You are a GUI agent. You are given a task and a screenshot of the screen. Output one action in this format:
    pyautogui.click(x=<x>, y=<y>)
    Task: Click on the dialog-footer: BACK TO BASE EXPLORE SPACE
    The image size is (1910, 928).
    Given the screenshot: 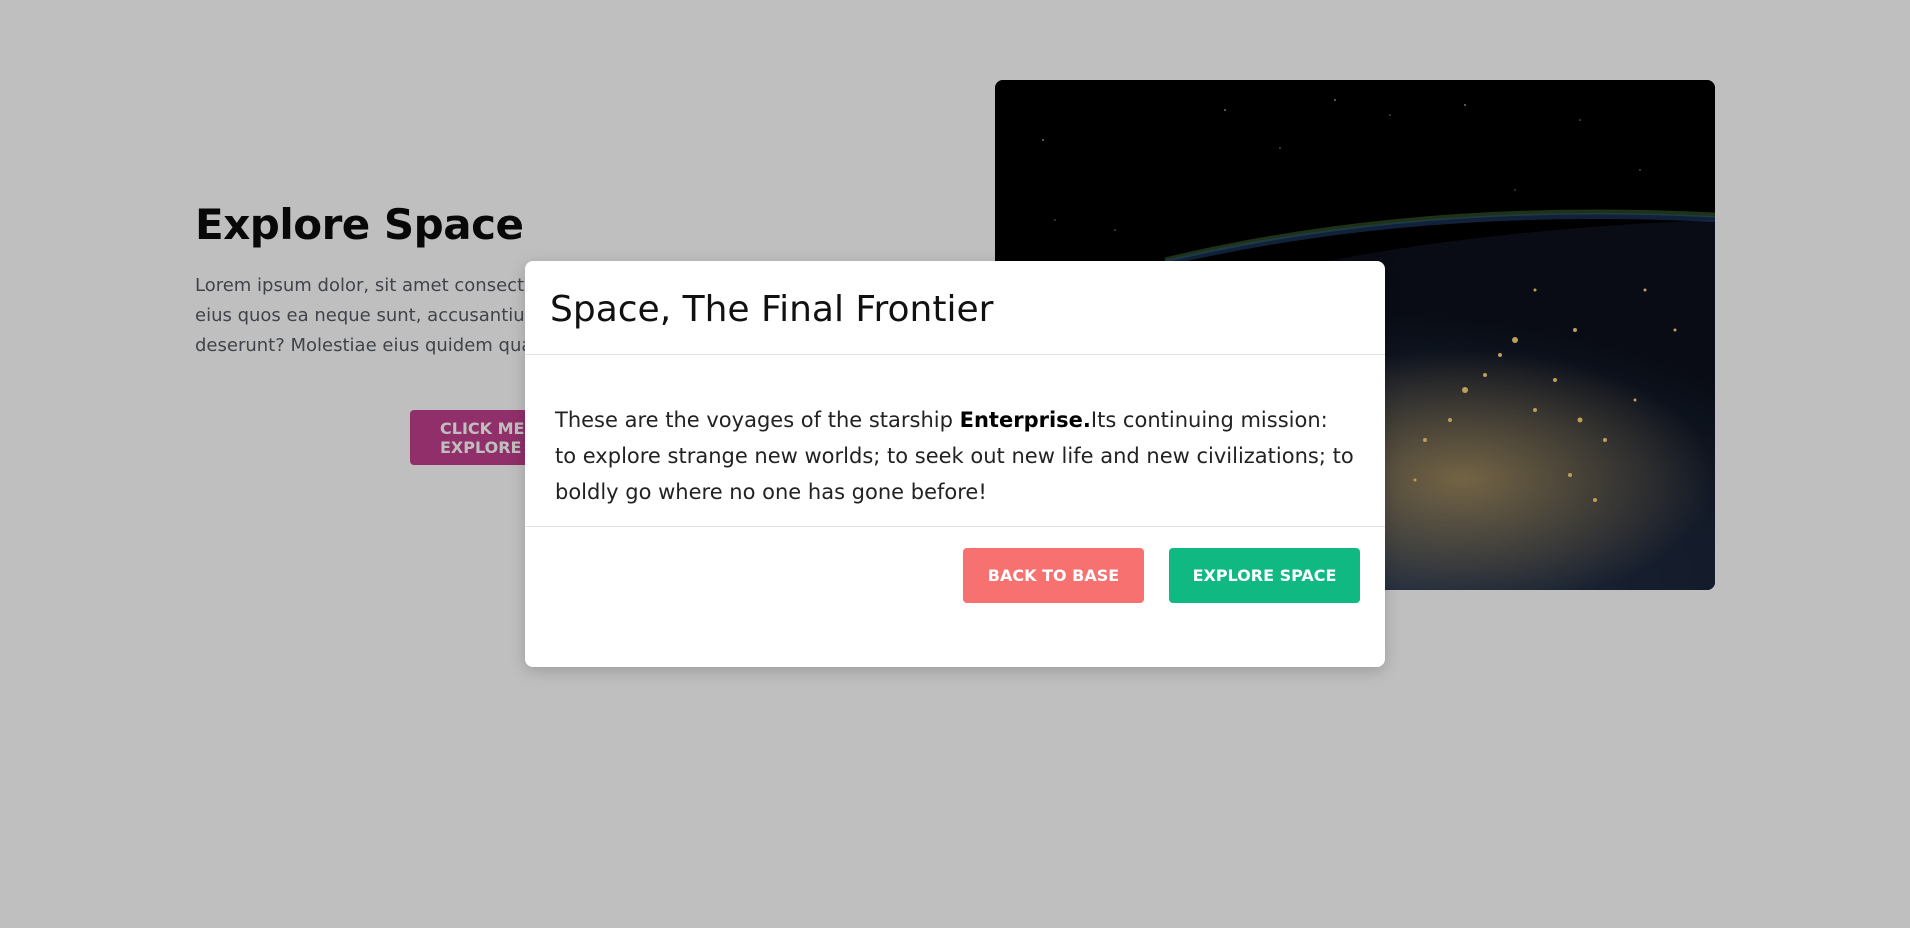 What is the action you would take?
    pyautogui.click(x=955, y=597)
    